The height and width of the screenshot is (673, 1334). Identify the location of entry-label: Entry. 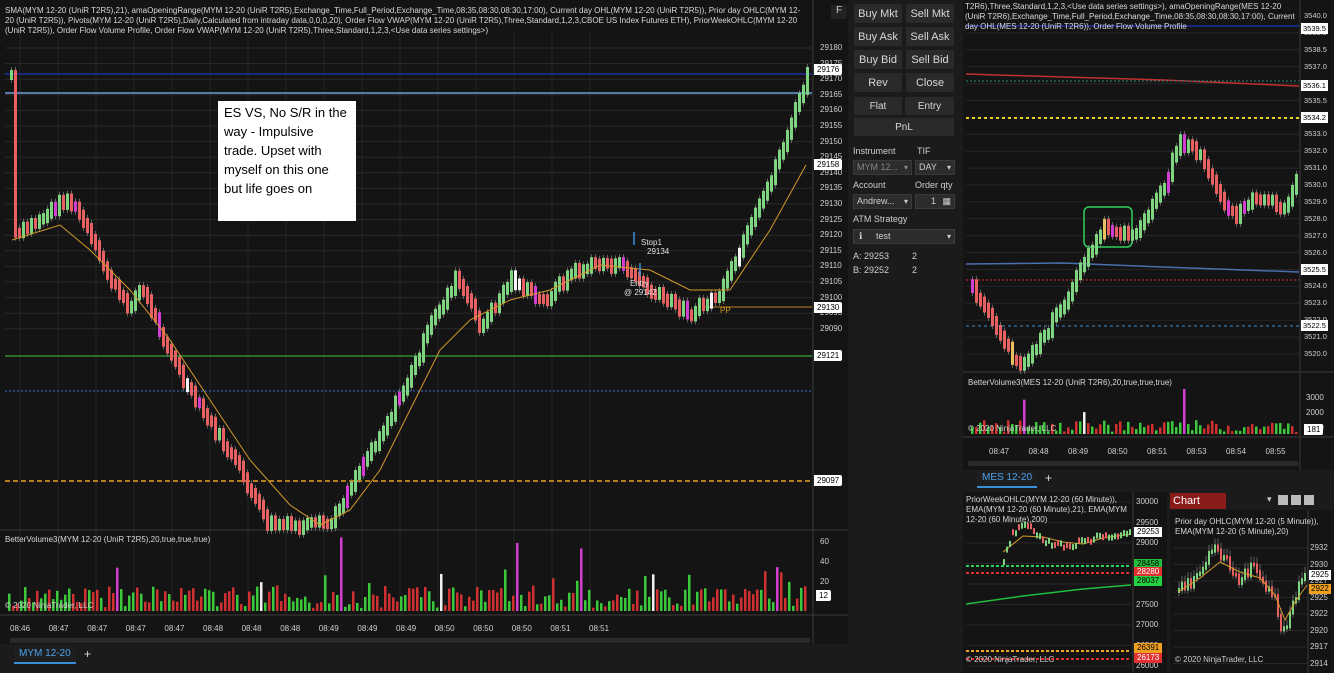
(639, 283).